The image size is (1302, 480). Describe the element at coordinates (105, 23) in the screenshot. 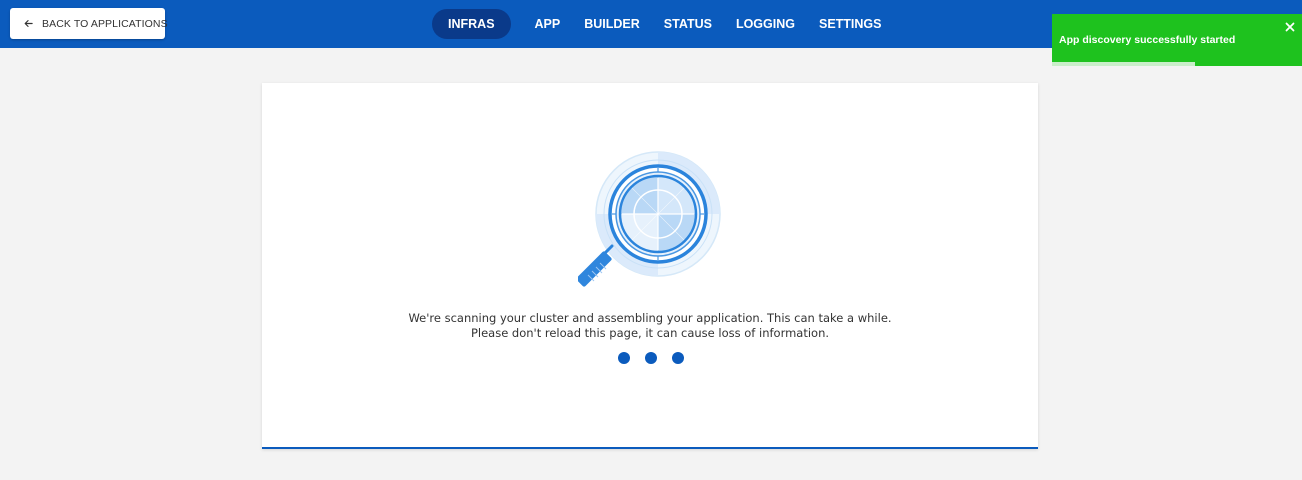

I see `back-button-label: BACK TO APPLICATIONS` at that location.